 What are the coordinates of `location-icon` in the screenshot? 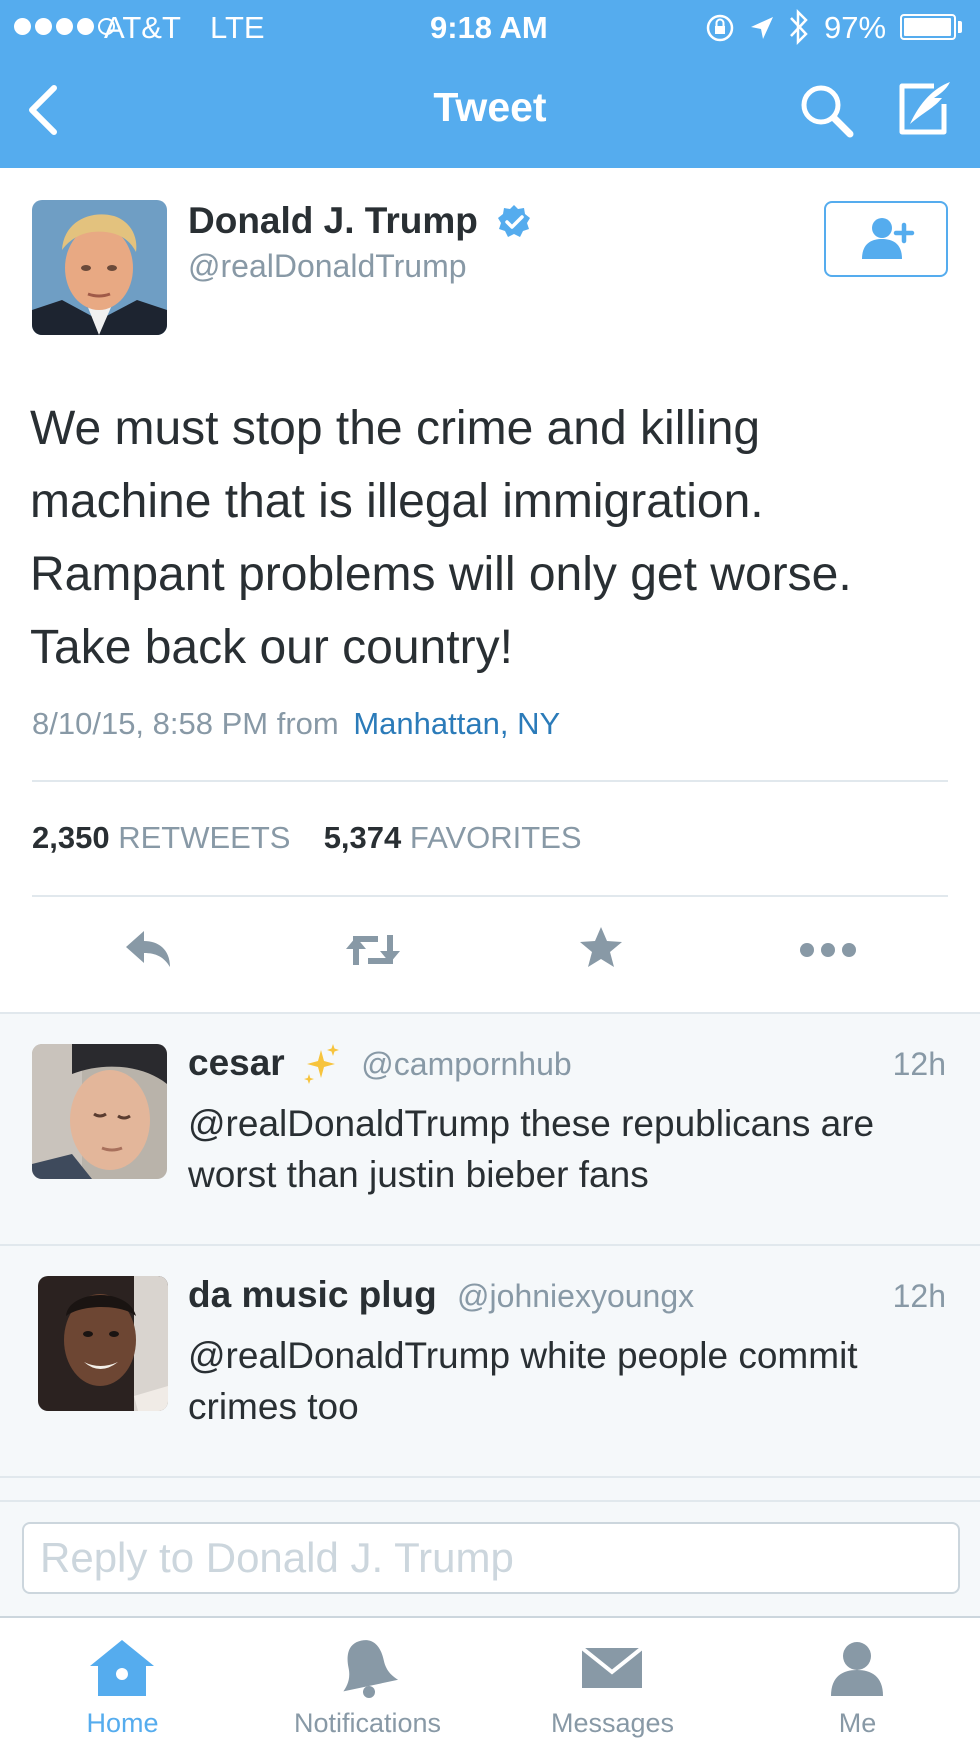 It's located at (762, 28).